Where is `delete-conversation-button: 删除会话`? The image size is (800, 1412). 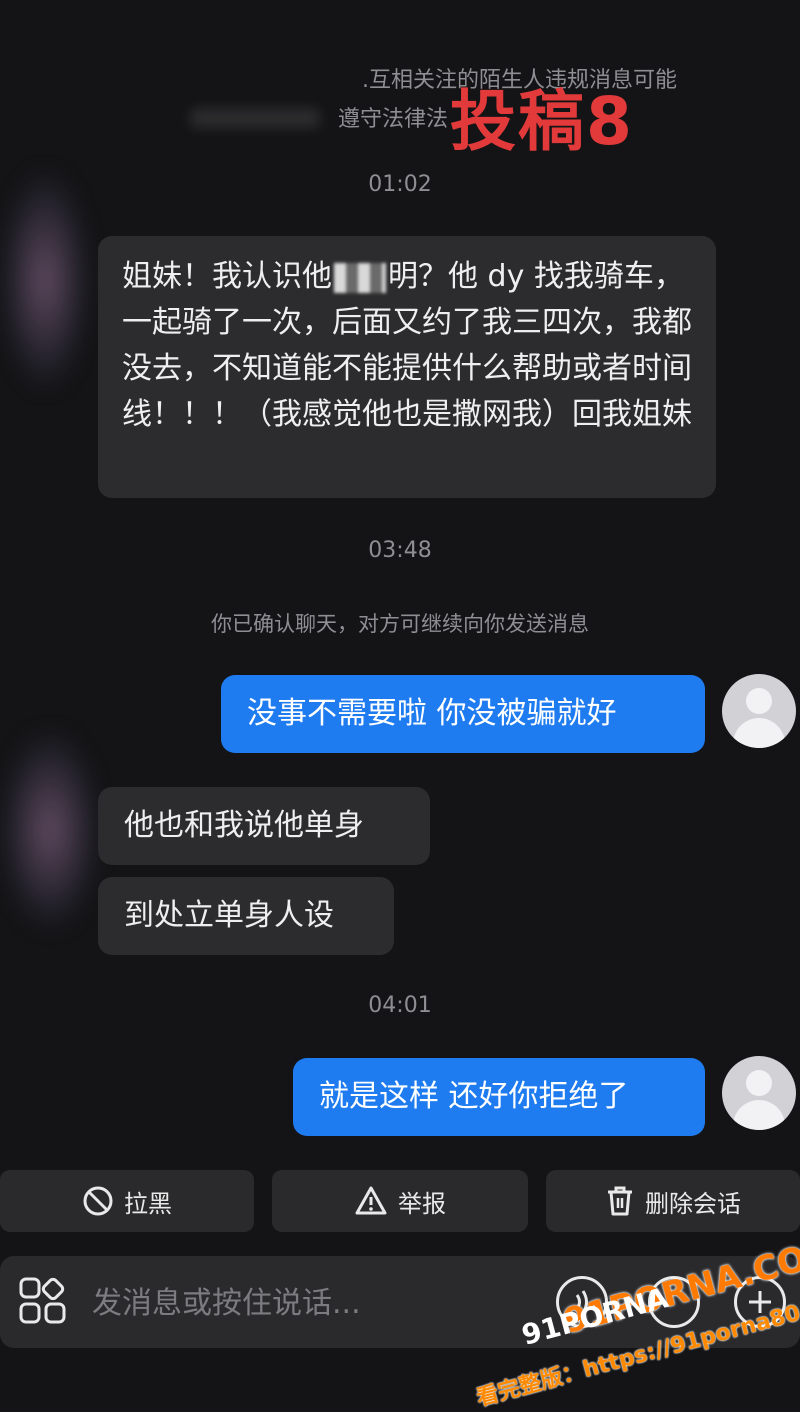 delete-conversation-button: 删除会话 is located at coordinates (673, 1201).